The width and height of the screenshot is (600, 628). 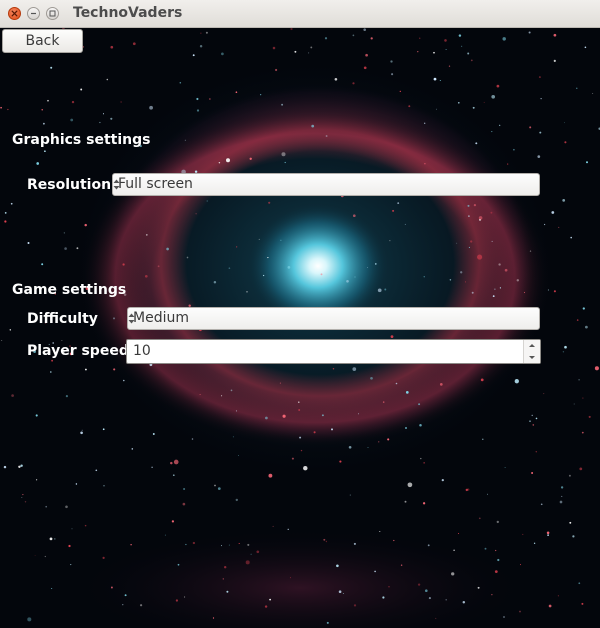 I want to click on maximize-icon, so click(x=52, y=13).